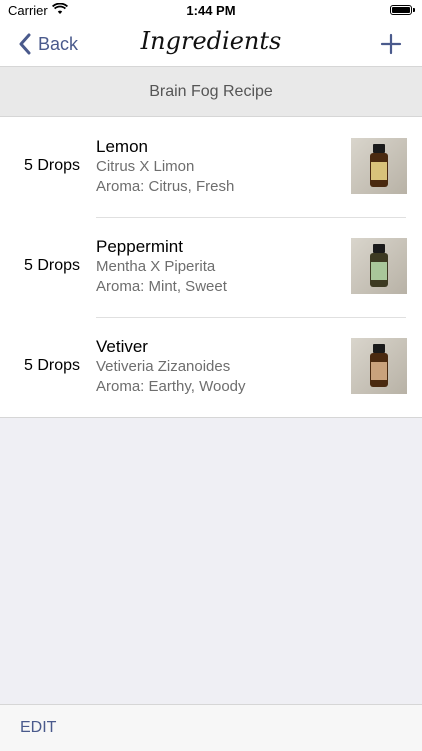 The width and height of the screenshot is (422, 751). I want to click on edit-button: EDIT, so click(38, 728).